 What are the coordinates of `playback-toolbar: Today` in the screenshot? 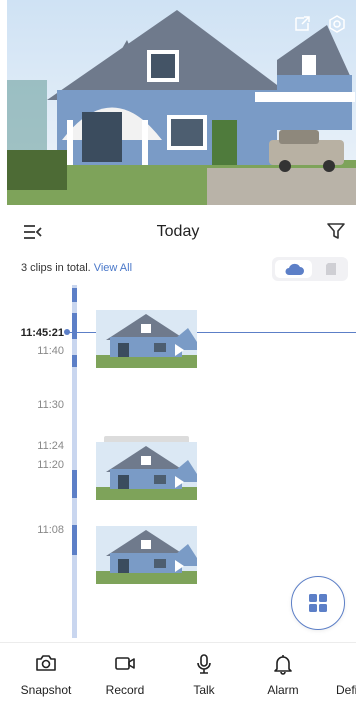 It's located at (178, 231).